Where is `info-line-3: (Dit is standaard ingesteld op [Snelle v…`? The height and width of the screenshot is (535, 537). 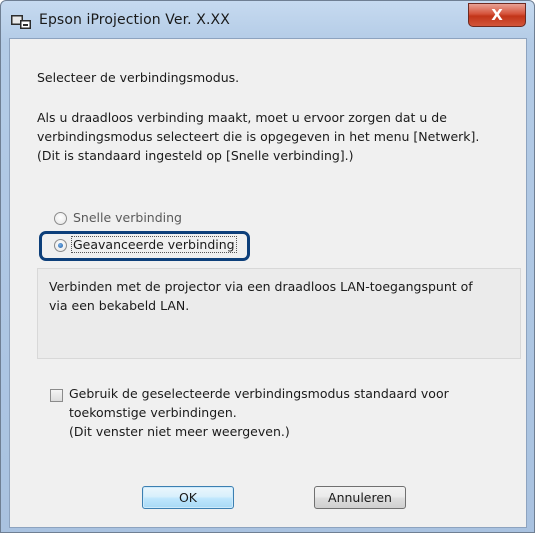
info-line-3: (Dit is standaard ingesteld op [Snelle v… is located at coordinates (195, 155).